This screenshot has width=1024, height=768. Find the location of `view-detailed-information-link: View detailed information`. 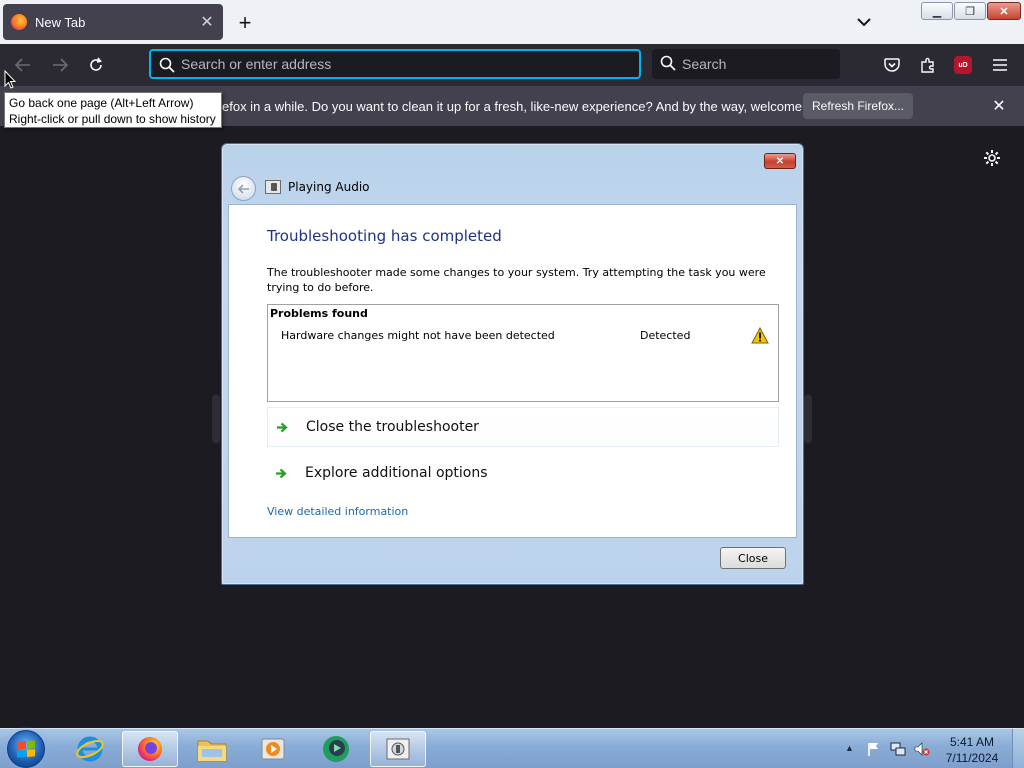

view-detailed-information-link: View detailed information is located at coordinates (337, 511).